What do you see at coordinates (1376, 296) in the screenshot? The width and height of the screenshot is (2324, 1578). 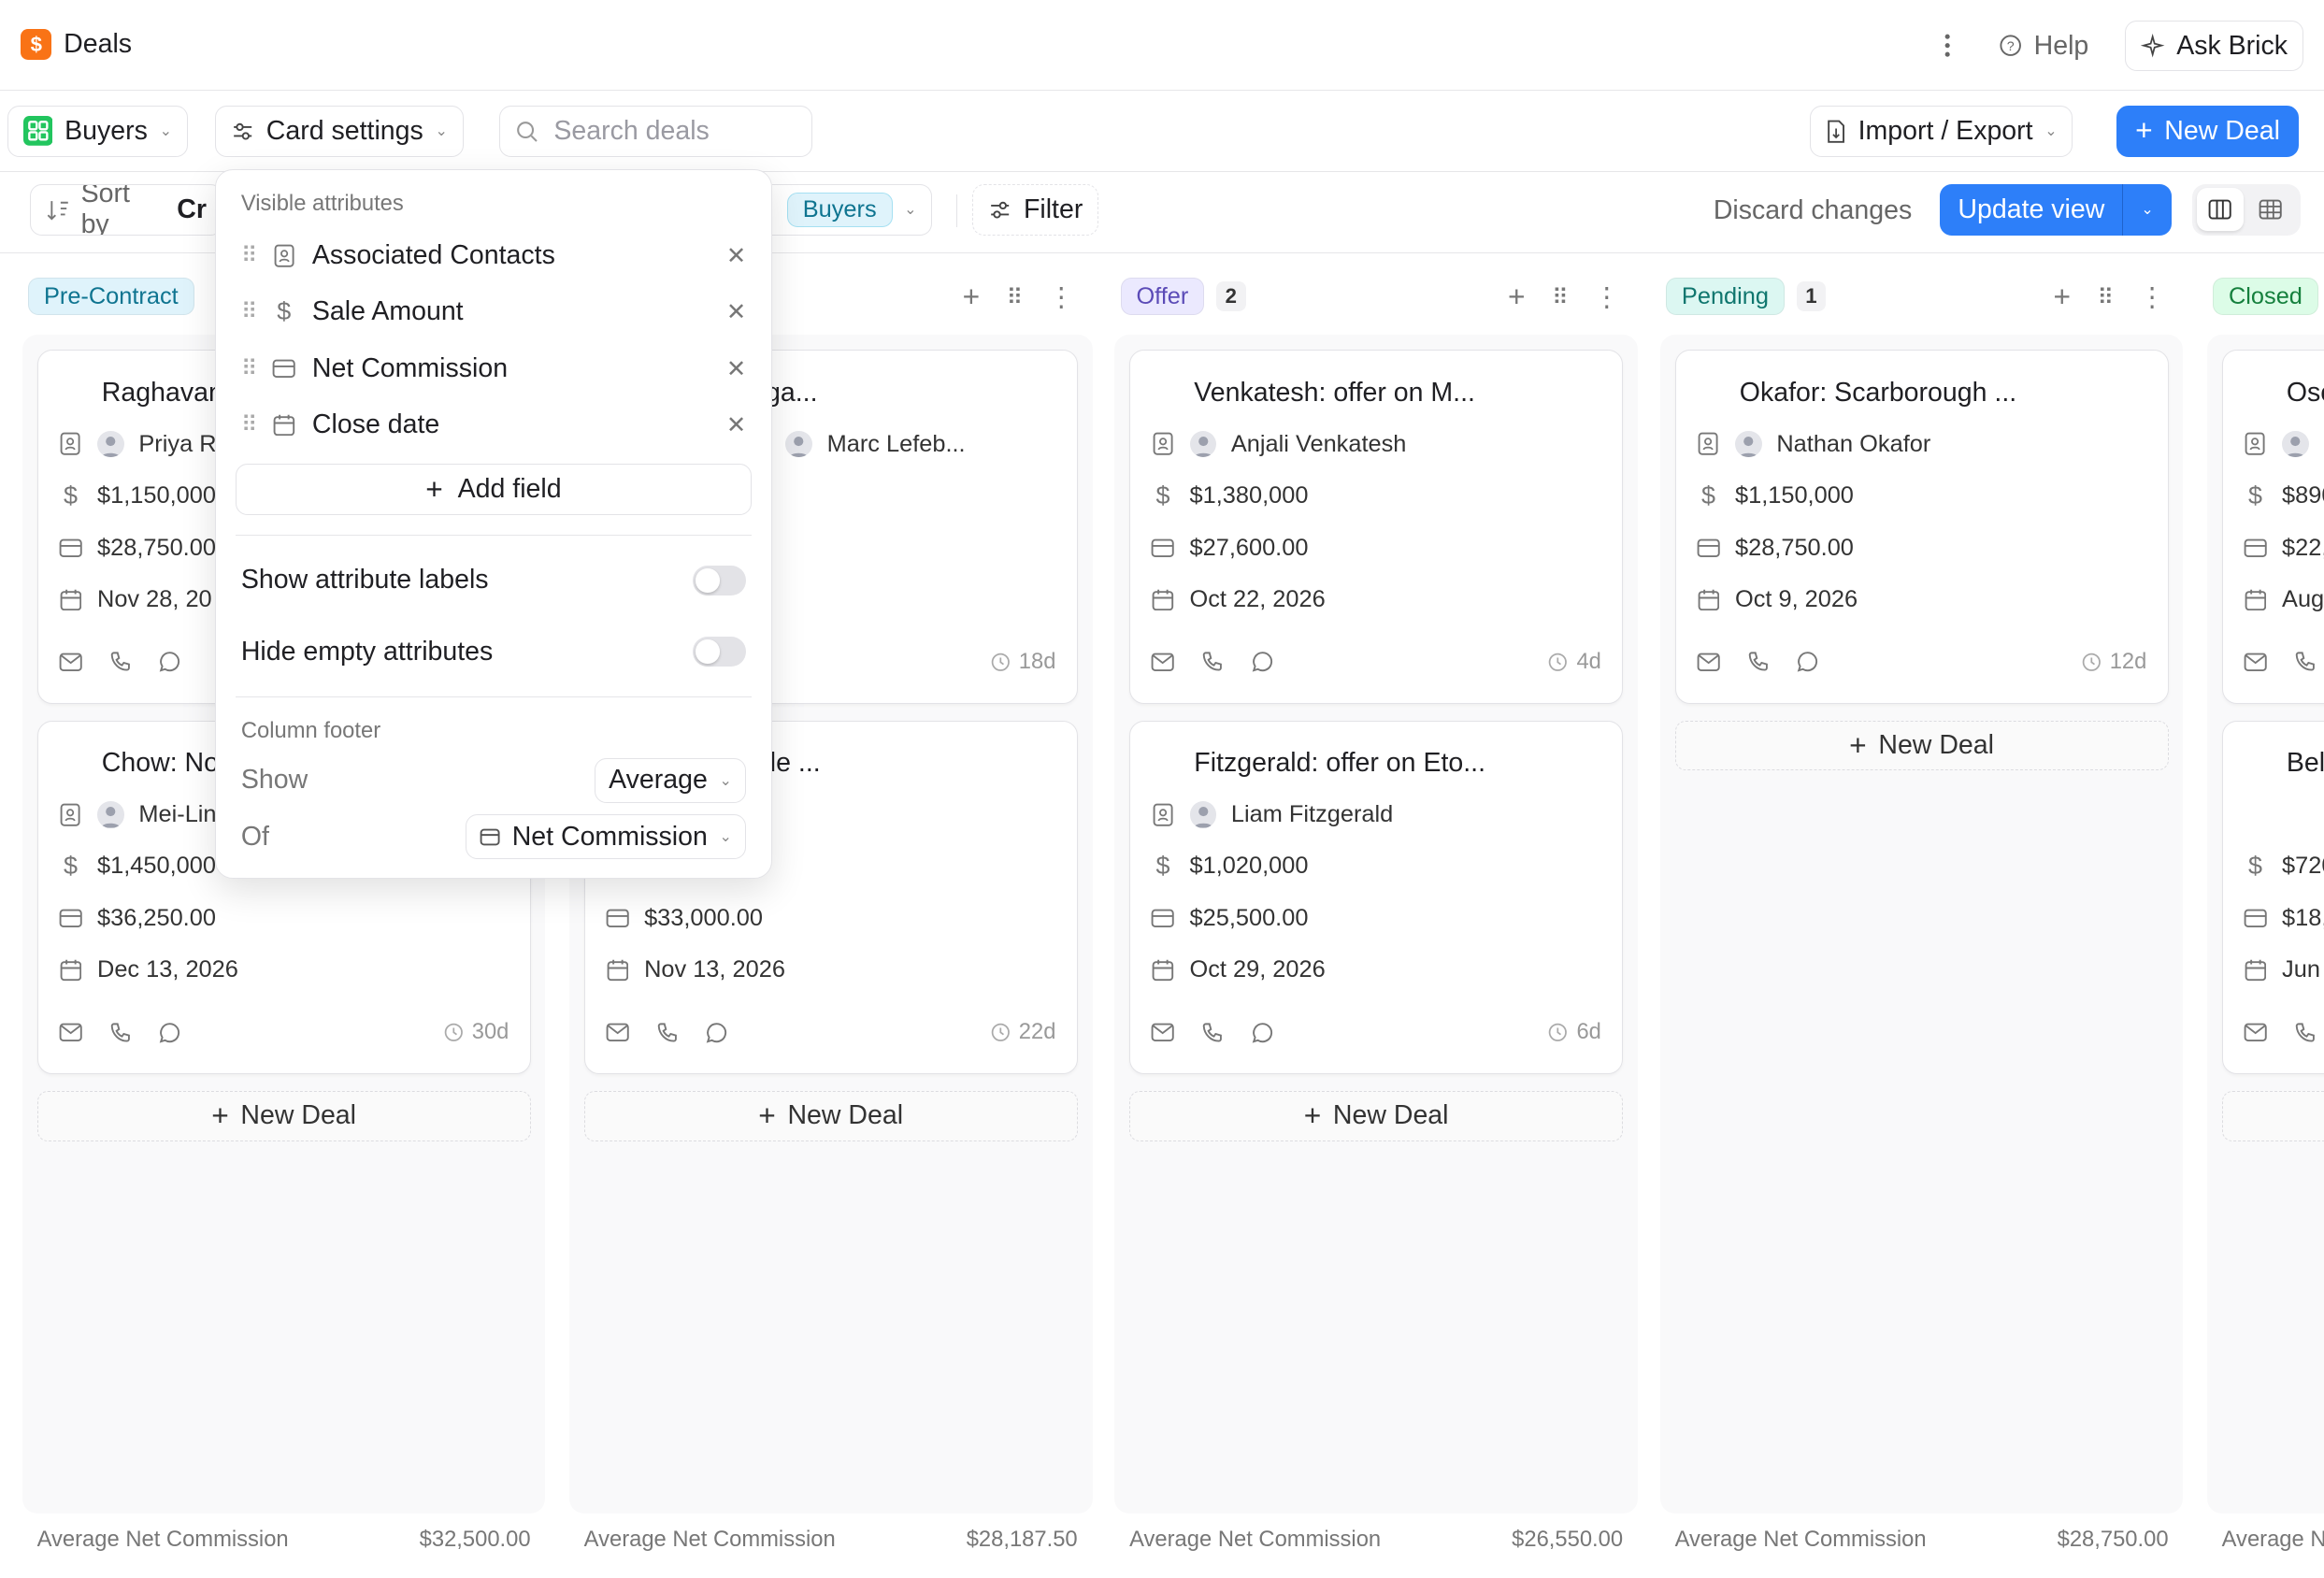 I see `column-header: Offer 2 + ⠿ ⋮` at bounding box center [1376, 296].